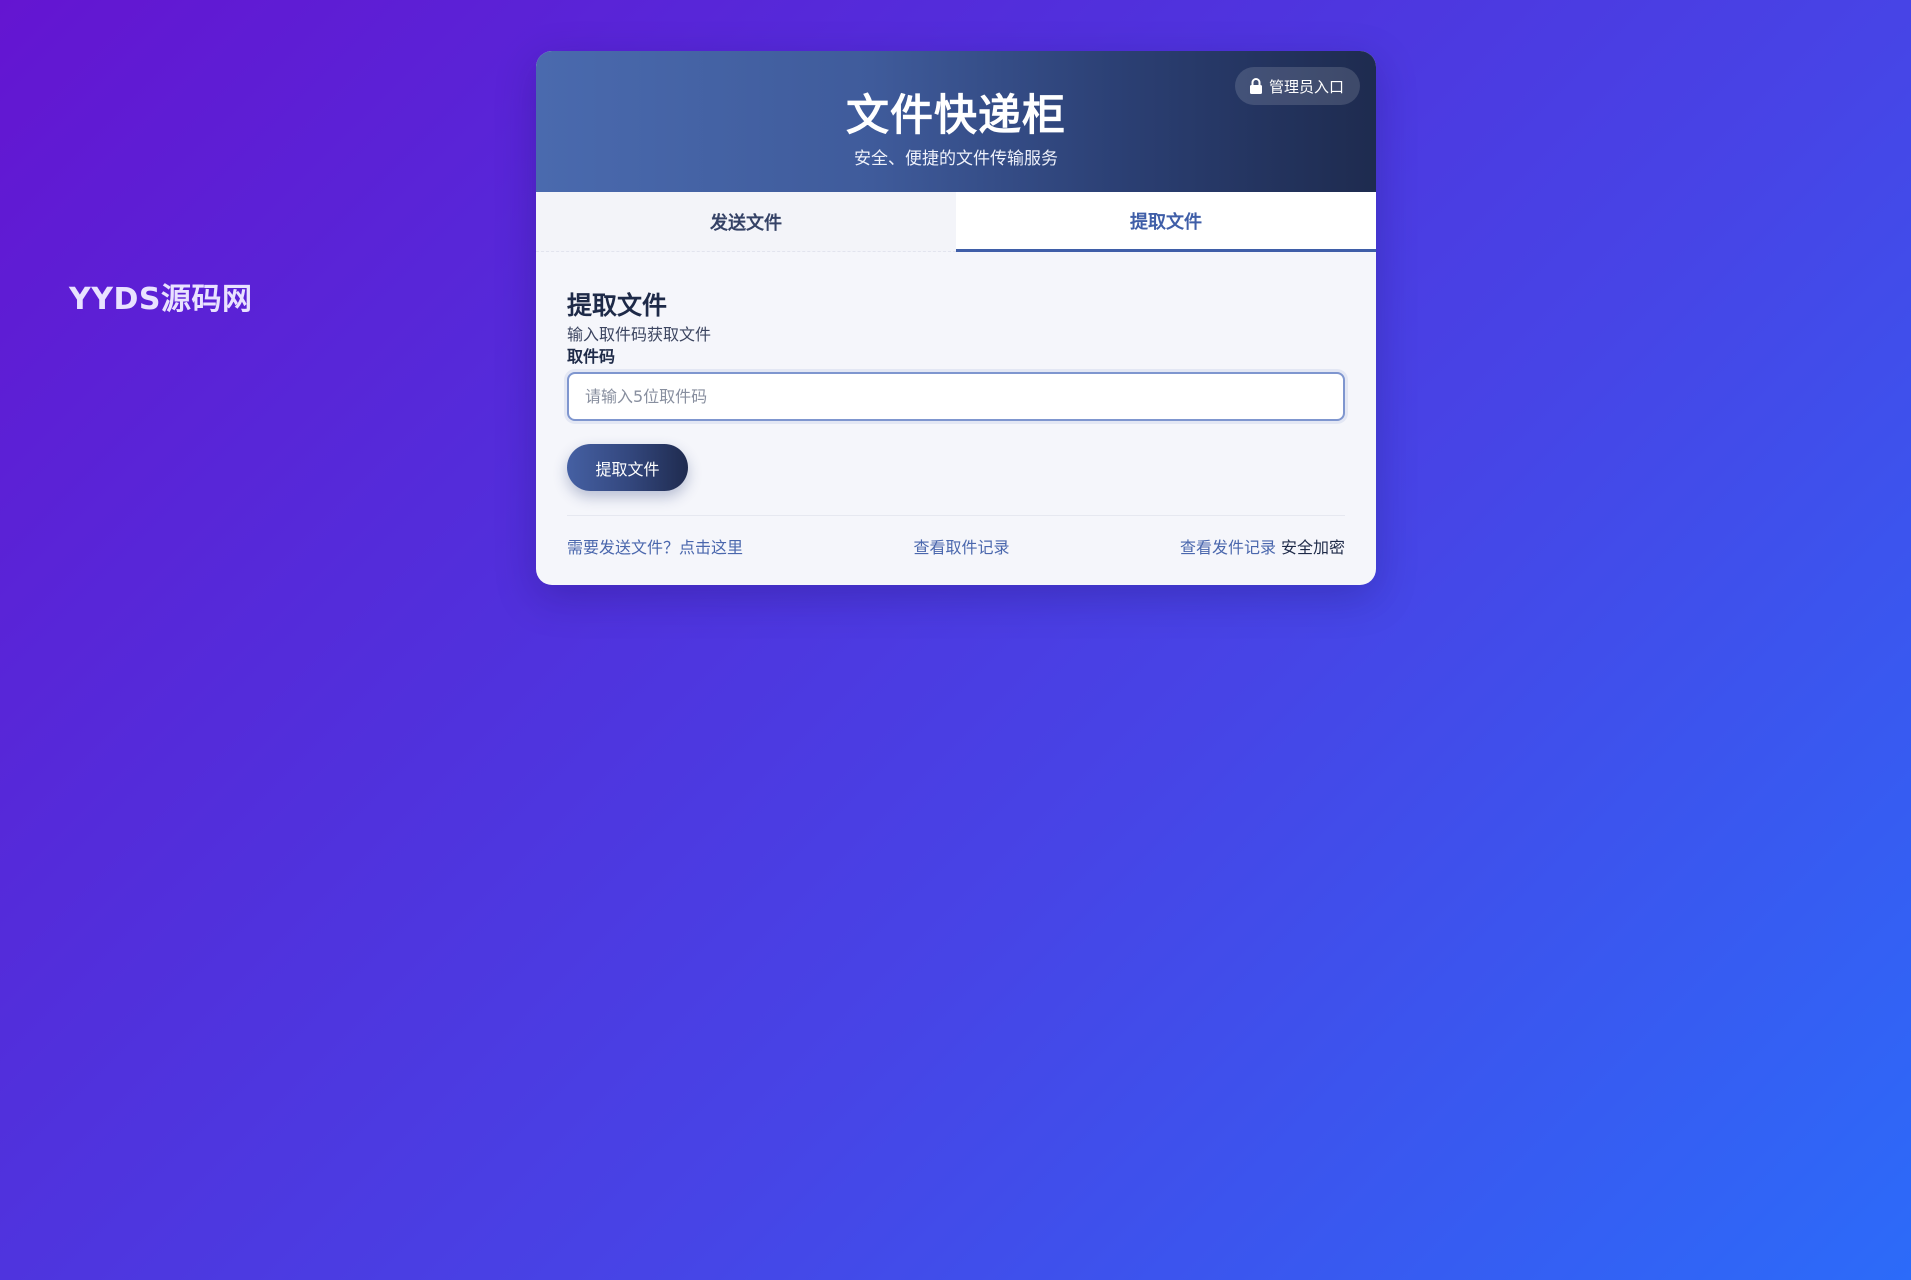 Image resolution: width=1911 pixels, height=1280 pixels. I want to click on pickup-file-button: 提取文件, so click(627, 467).